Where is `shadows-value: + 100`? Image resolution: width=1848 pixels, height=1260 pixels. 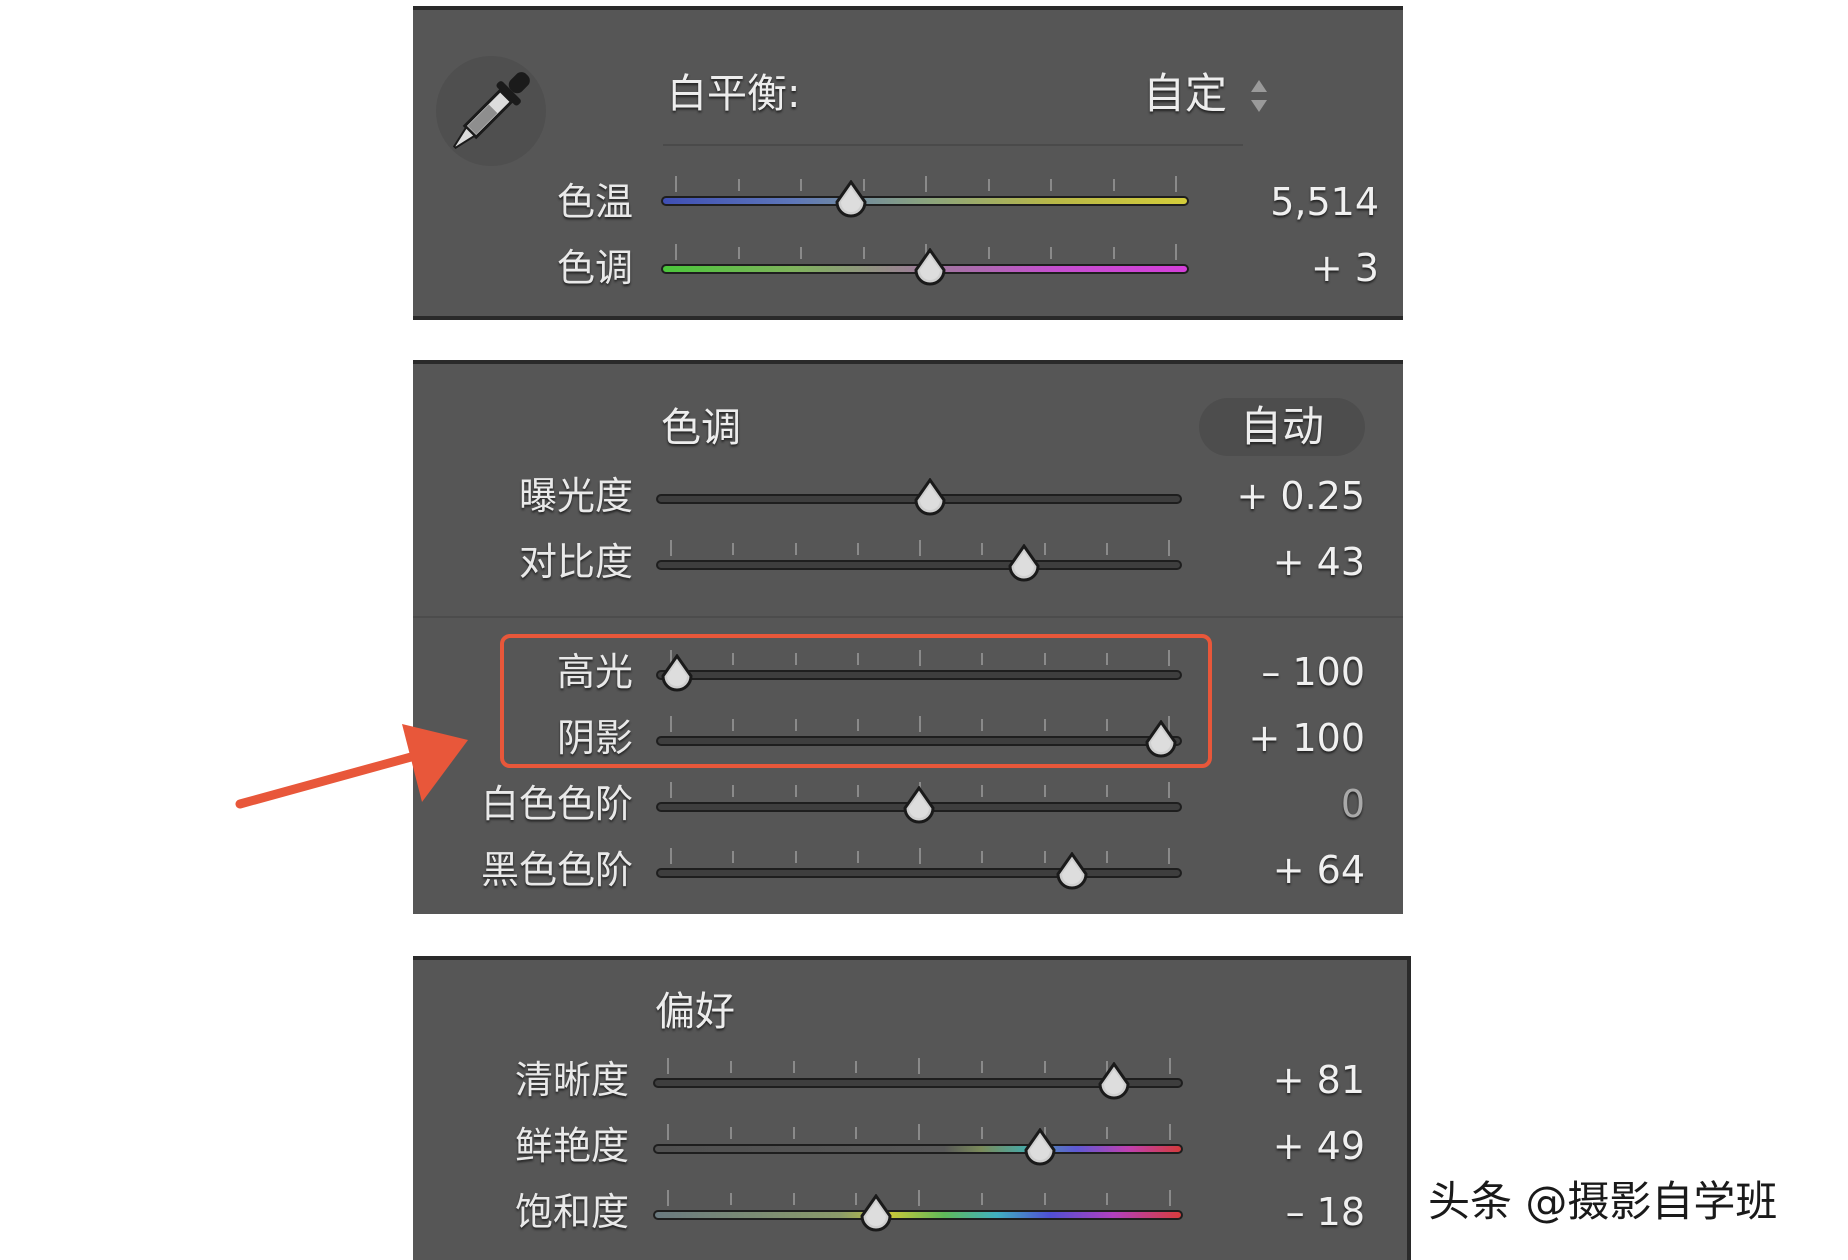
shadows-value: + 100 is located at coordinates (1289, 738).